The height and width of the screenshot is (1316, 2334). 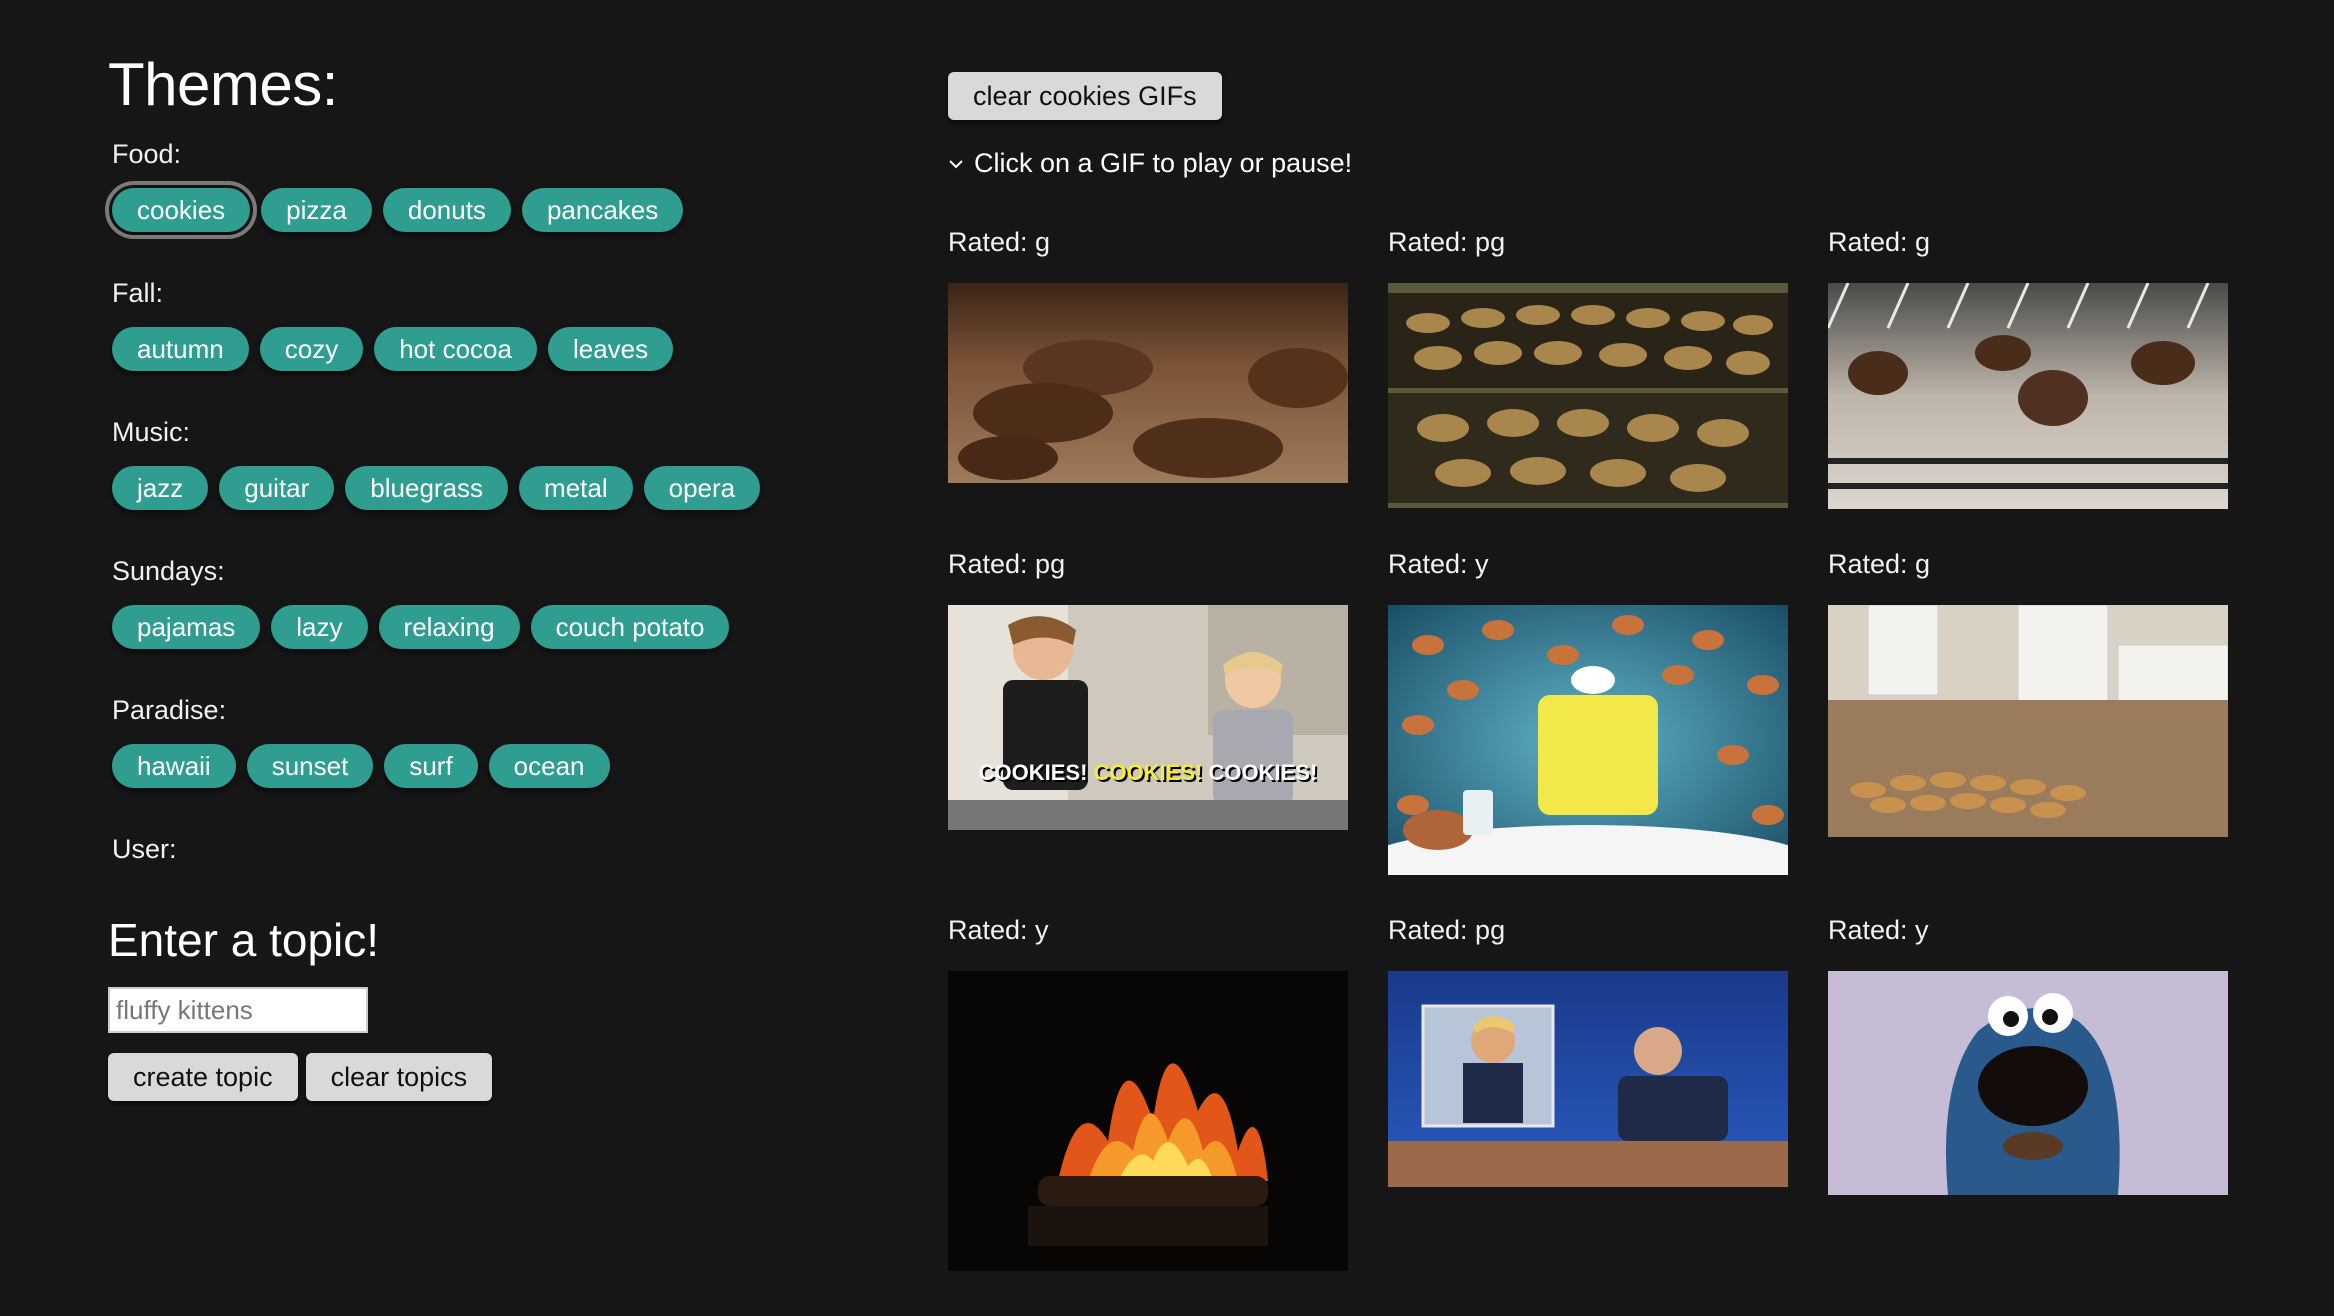 I want to click on theme-fall: Fall: autumn cozy hot cocoa leaves, so click(x=458, y=324).